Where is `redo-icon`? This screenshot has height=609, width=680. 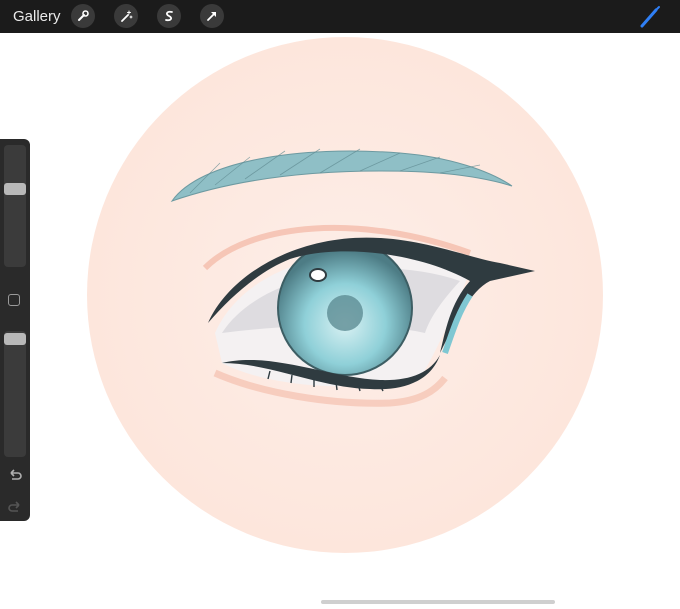 redo-icon is located at coordinates (15, 508).